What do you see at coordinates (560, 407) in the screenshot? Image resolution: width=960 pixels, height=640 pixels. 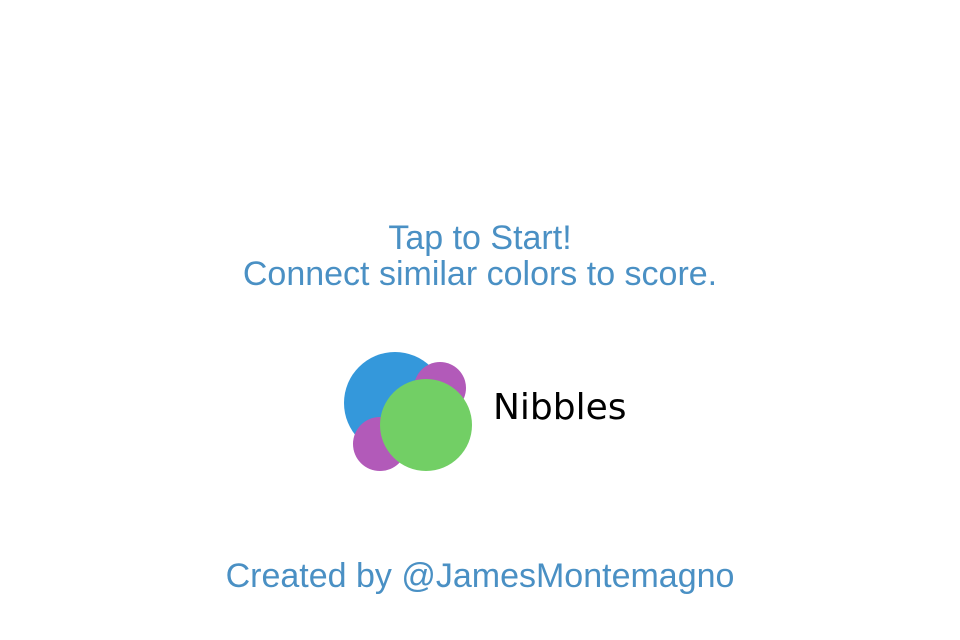 I see `app-name: Nibbles` at bounding box center [560, 407].